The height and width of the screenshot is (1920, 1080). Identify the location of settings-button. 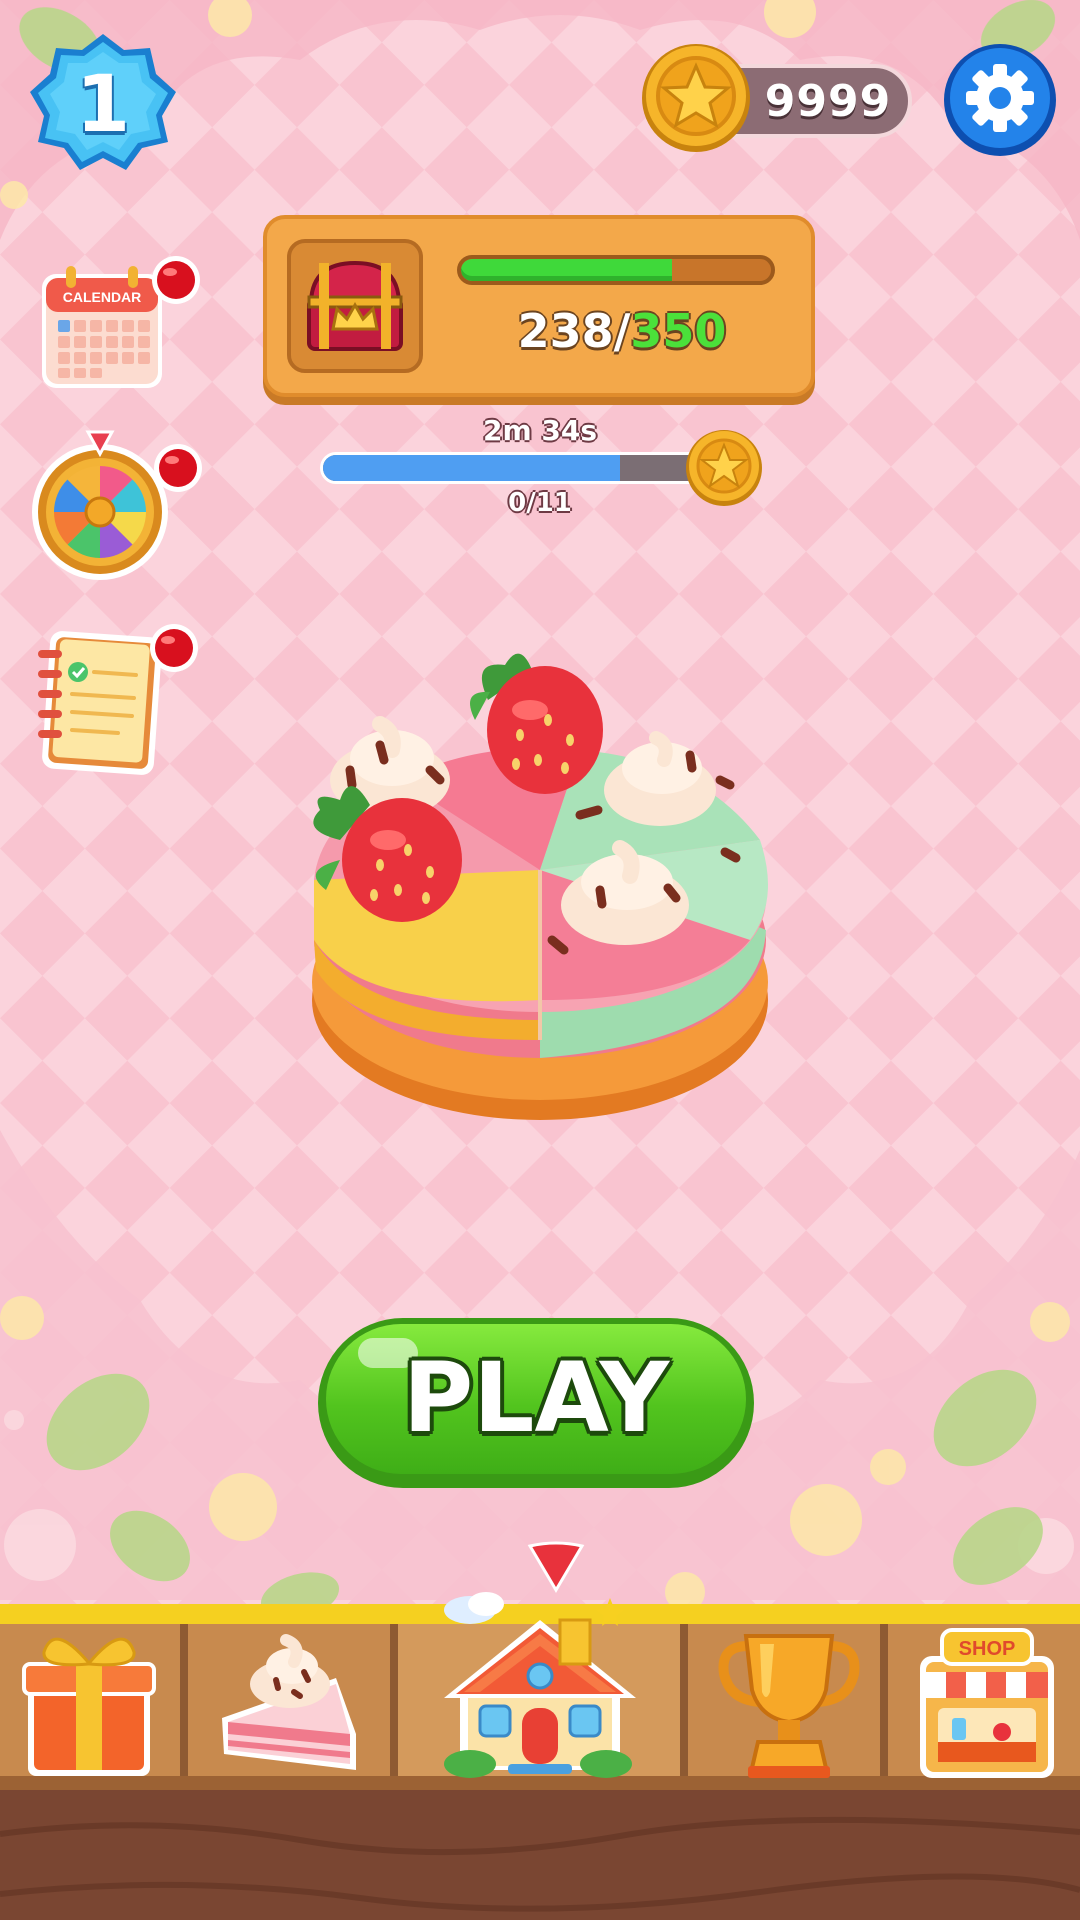
(1000, 100).